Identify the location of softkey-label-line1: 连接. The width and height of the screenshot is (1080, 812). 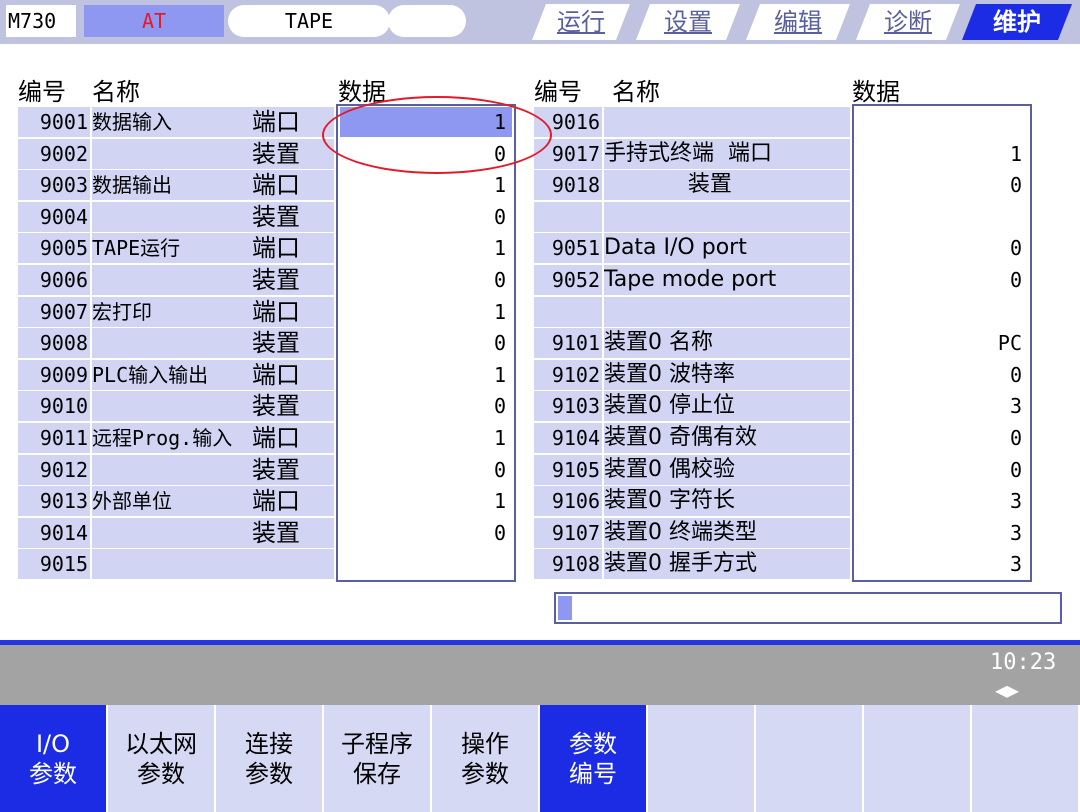
(269, 743).